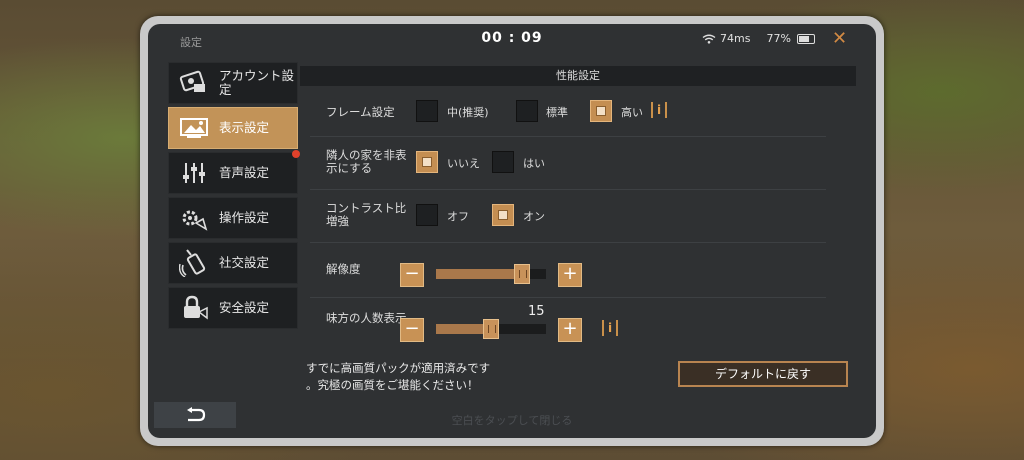  What do you see at coordinates (479, 274) in the screenshot?
I see `resolution-slider-fill` at bounding box center [479, 274].